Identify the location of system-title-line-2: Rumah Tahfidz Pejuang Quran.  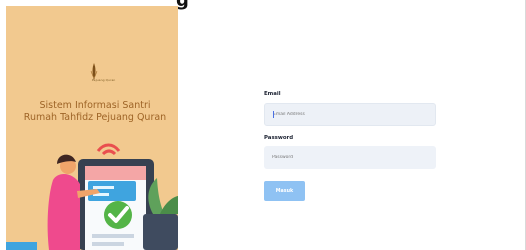
(95, 117).